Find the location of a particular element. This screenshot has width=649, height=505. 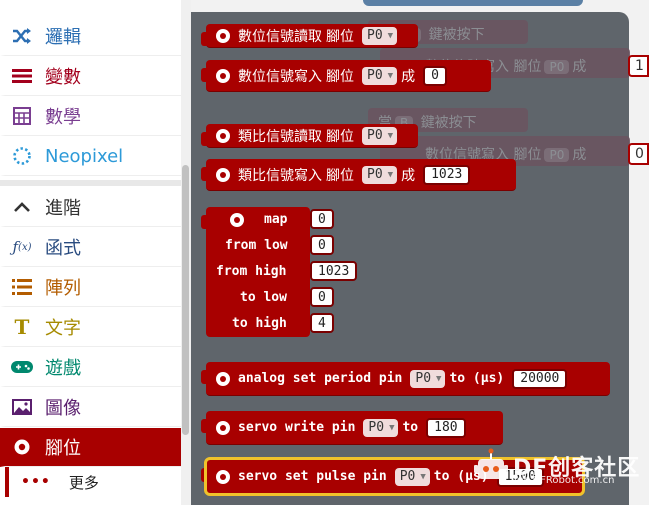

category-variables: 變數 is located at coordinates (90, 76).